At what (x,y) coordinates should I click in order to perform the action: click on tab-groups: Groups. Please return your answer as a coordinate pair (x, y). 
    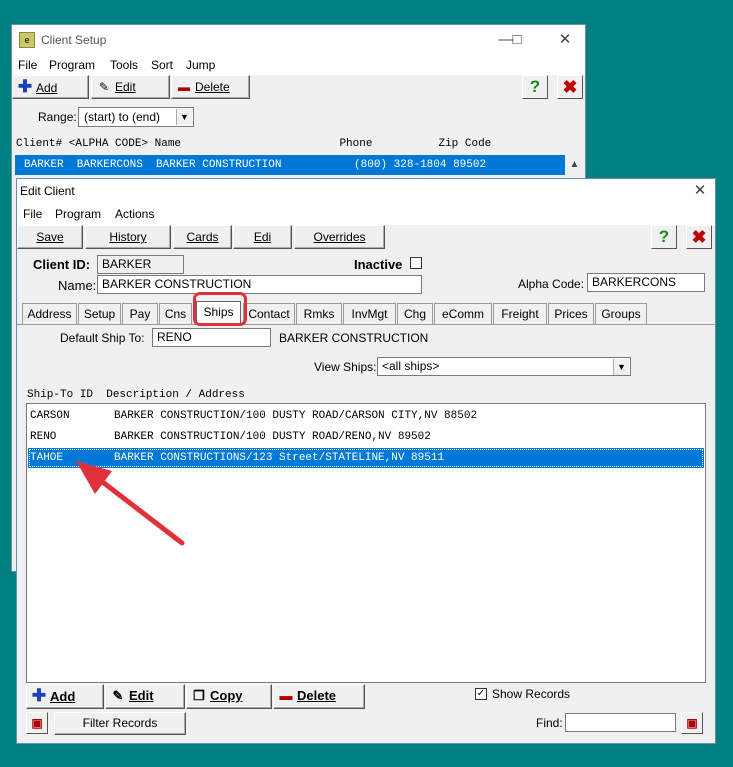
    Looking at the image, I should click on (621, 313).